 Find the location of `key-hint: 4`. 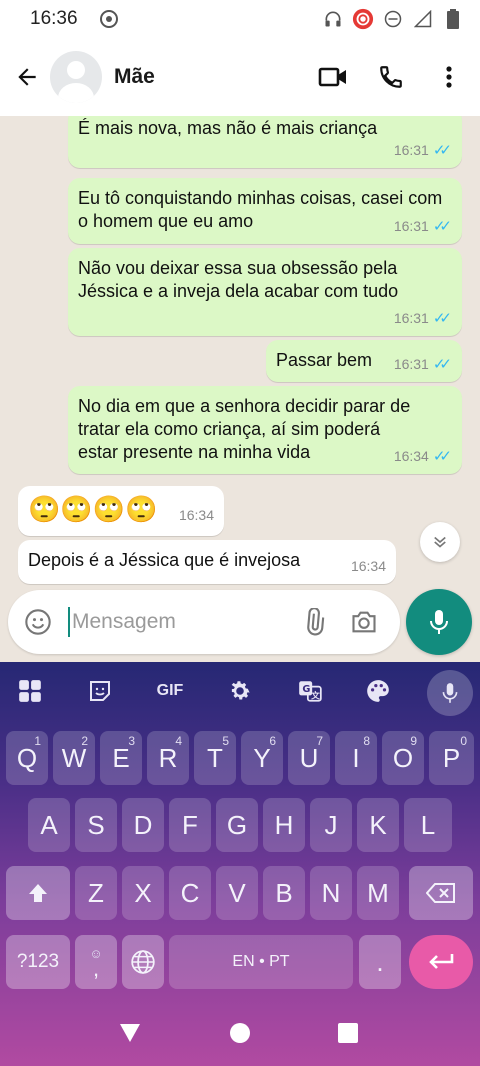

key-hint: 4 is located at coordinates (178, 741).